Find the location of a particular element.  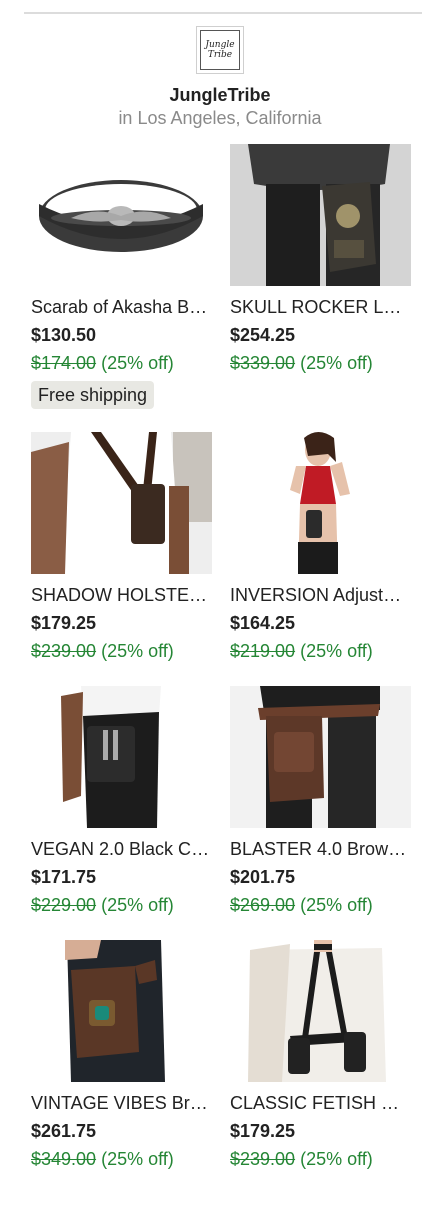

original-price: $229.00 is located at coordinates (64, 905).